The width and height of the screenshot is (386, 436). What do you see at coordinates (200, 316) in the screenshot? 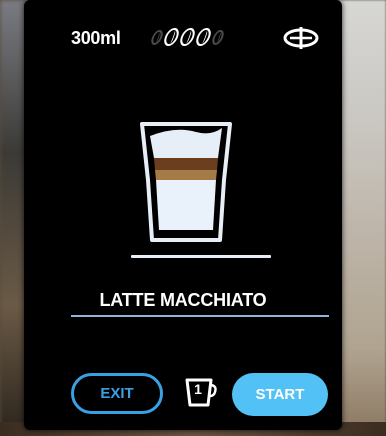
I see `divider` at bounding box center [200, 316].